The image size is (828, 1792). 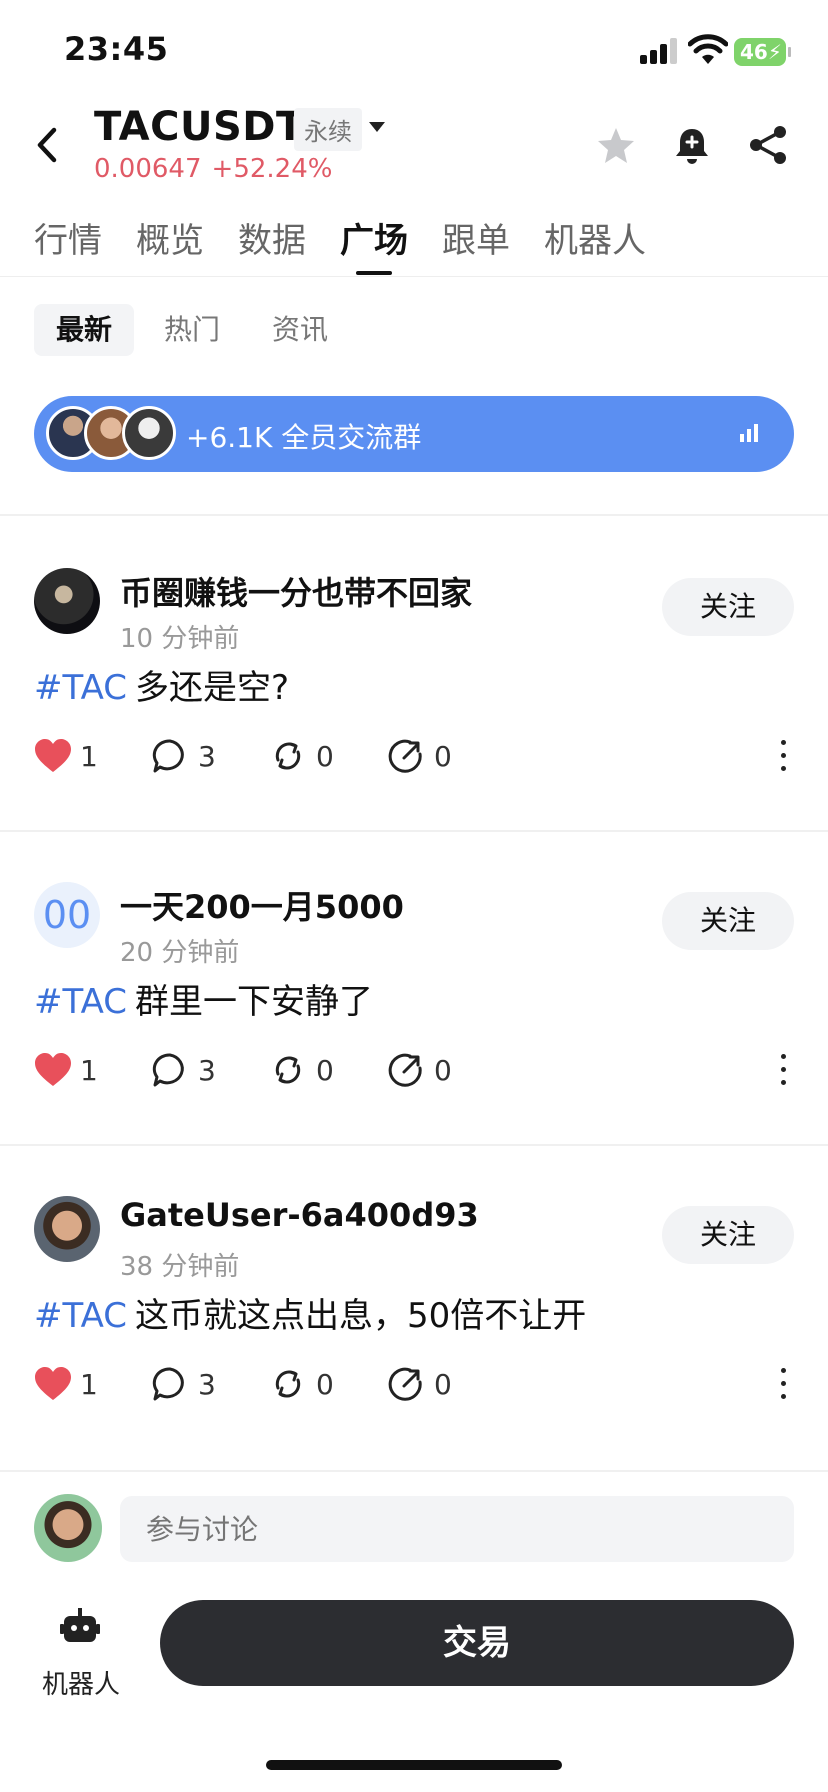 I want to click on cellular-signal-icon, so click(x=659, y=51).